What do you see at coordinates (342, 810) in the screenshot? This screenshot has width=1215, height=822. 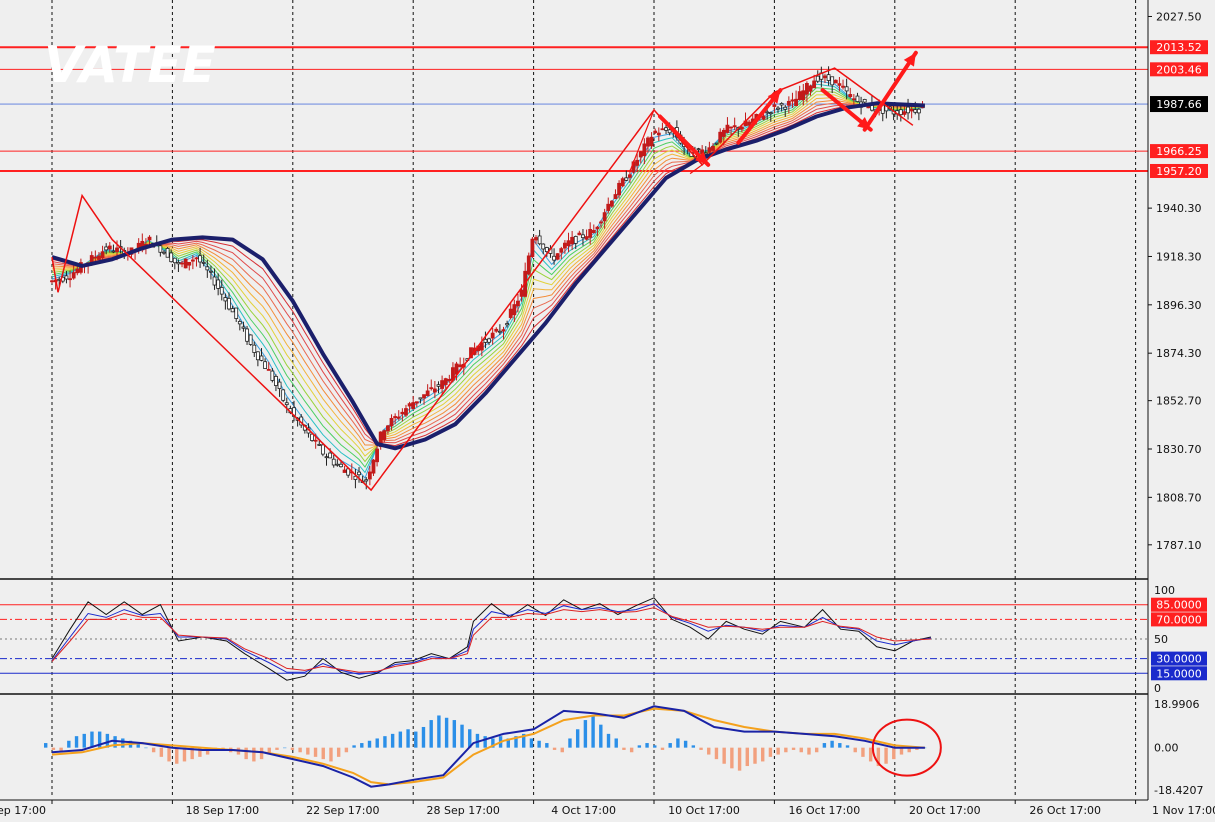 I see `x-tick-label: 22 Sep 17:00` at bounding box center [342, 810].